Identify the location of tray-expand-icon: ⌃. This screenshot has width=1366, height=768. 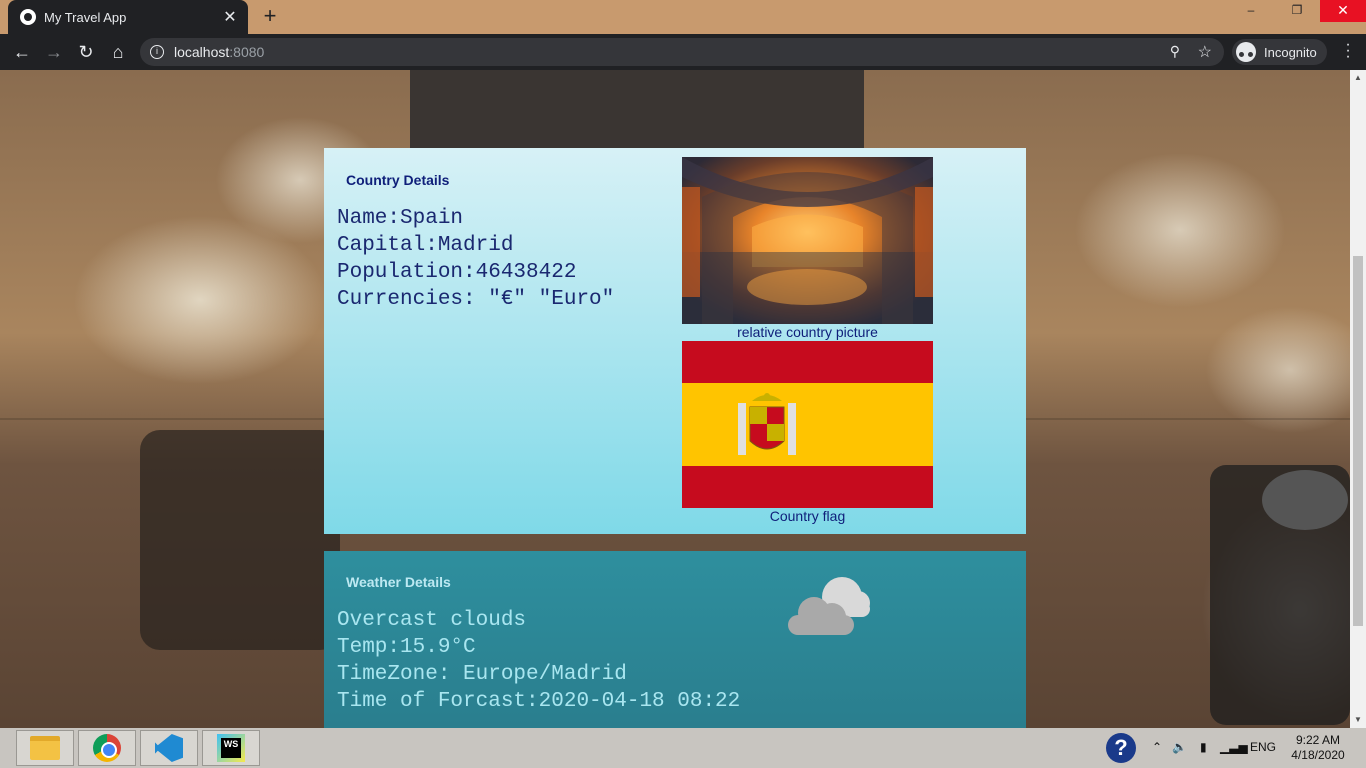
(1157, 747).